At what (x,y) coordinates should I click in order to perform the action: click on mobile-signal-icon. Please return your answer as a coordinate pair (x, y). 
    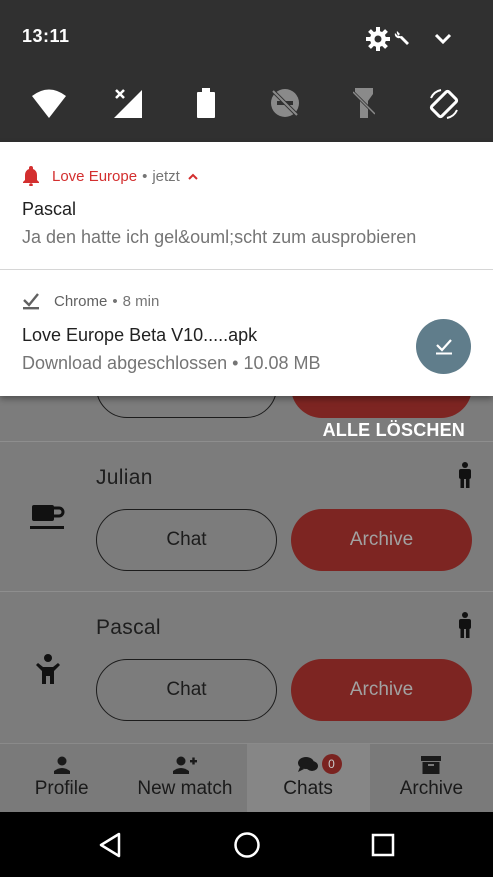
    Looking at the image, I should click on (129, 105).